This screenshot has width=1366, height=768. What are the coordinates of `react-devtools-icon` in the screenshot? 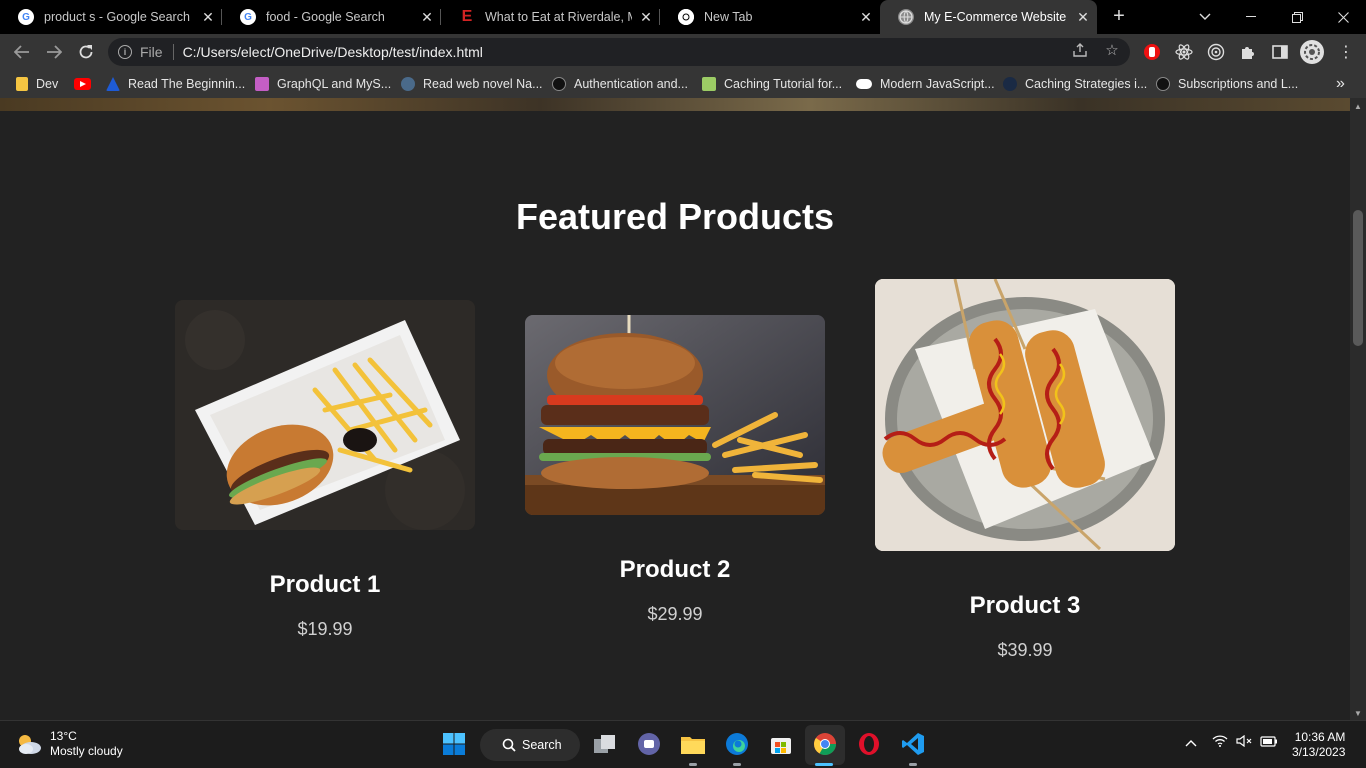 It's located at (1184, 52).